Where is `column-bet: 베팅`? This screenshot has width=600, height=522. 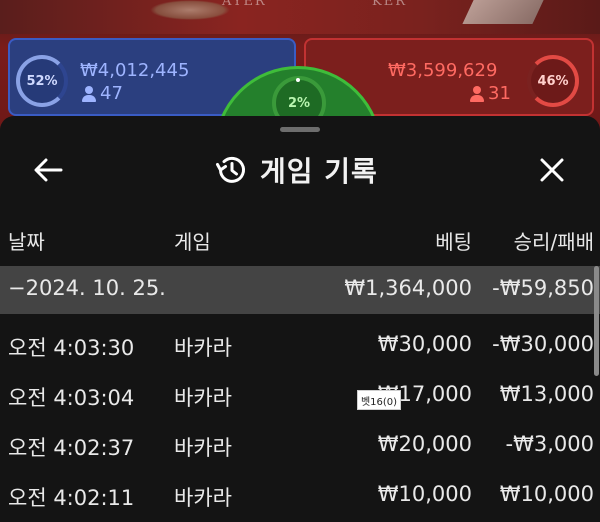 column-bet: 베팅 is located at coordinates (453, 242).